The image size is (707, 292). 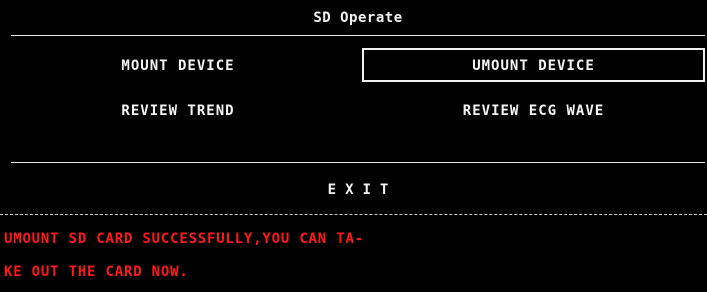 What do you see at coordinates (353, 214) in the screenshot?
I see `status-divider` at bounding box center [353, 214].